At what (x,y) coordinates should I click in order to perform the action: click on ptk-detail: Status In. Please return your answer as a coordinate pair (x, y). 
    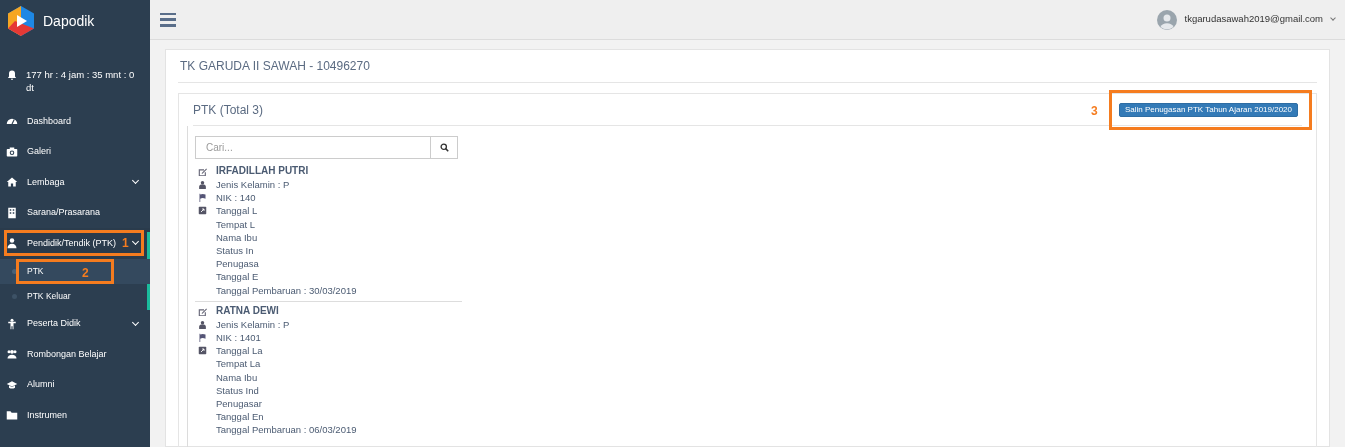
    Looking at the image, I should click on (235, 251).